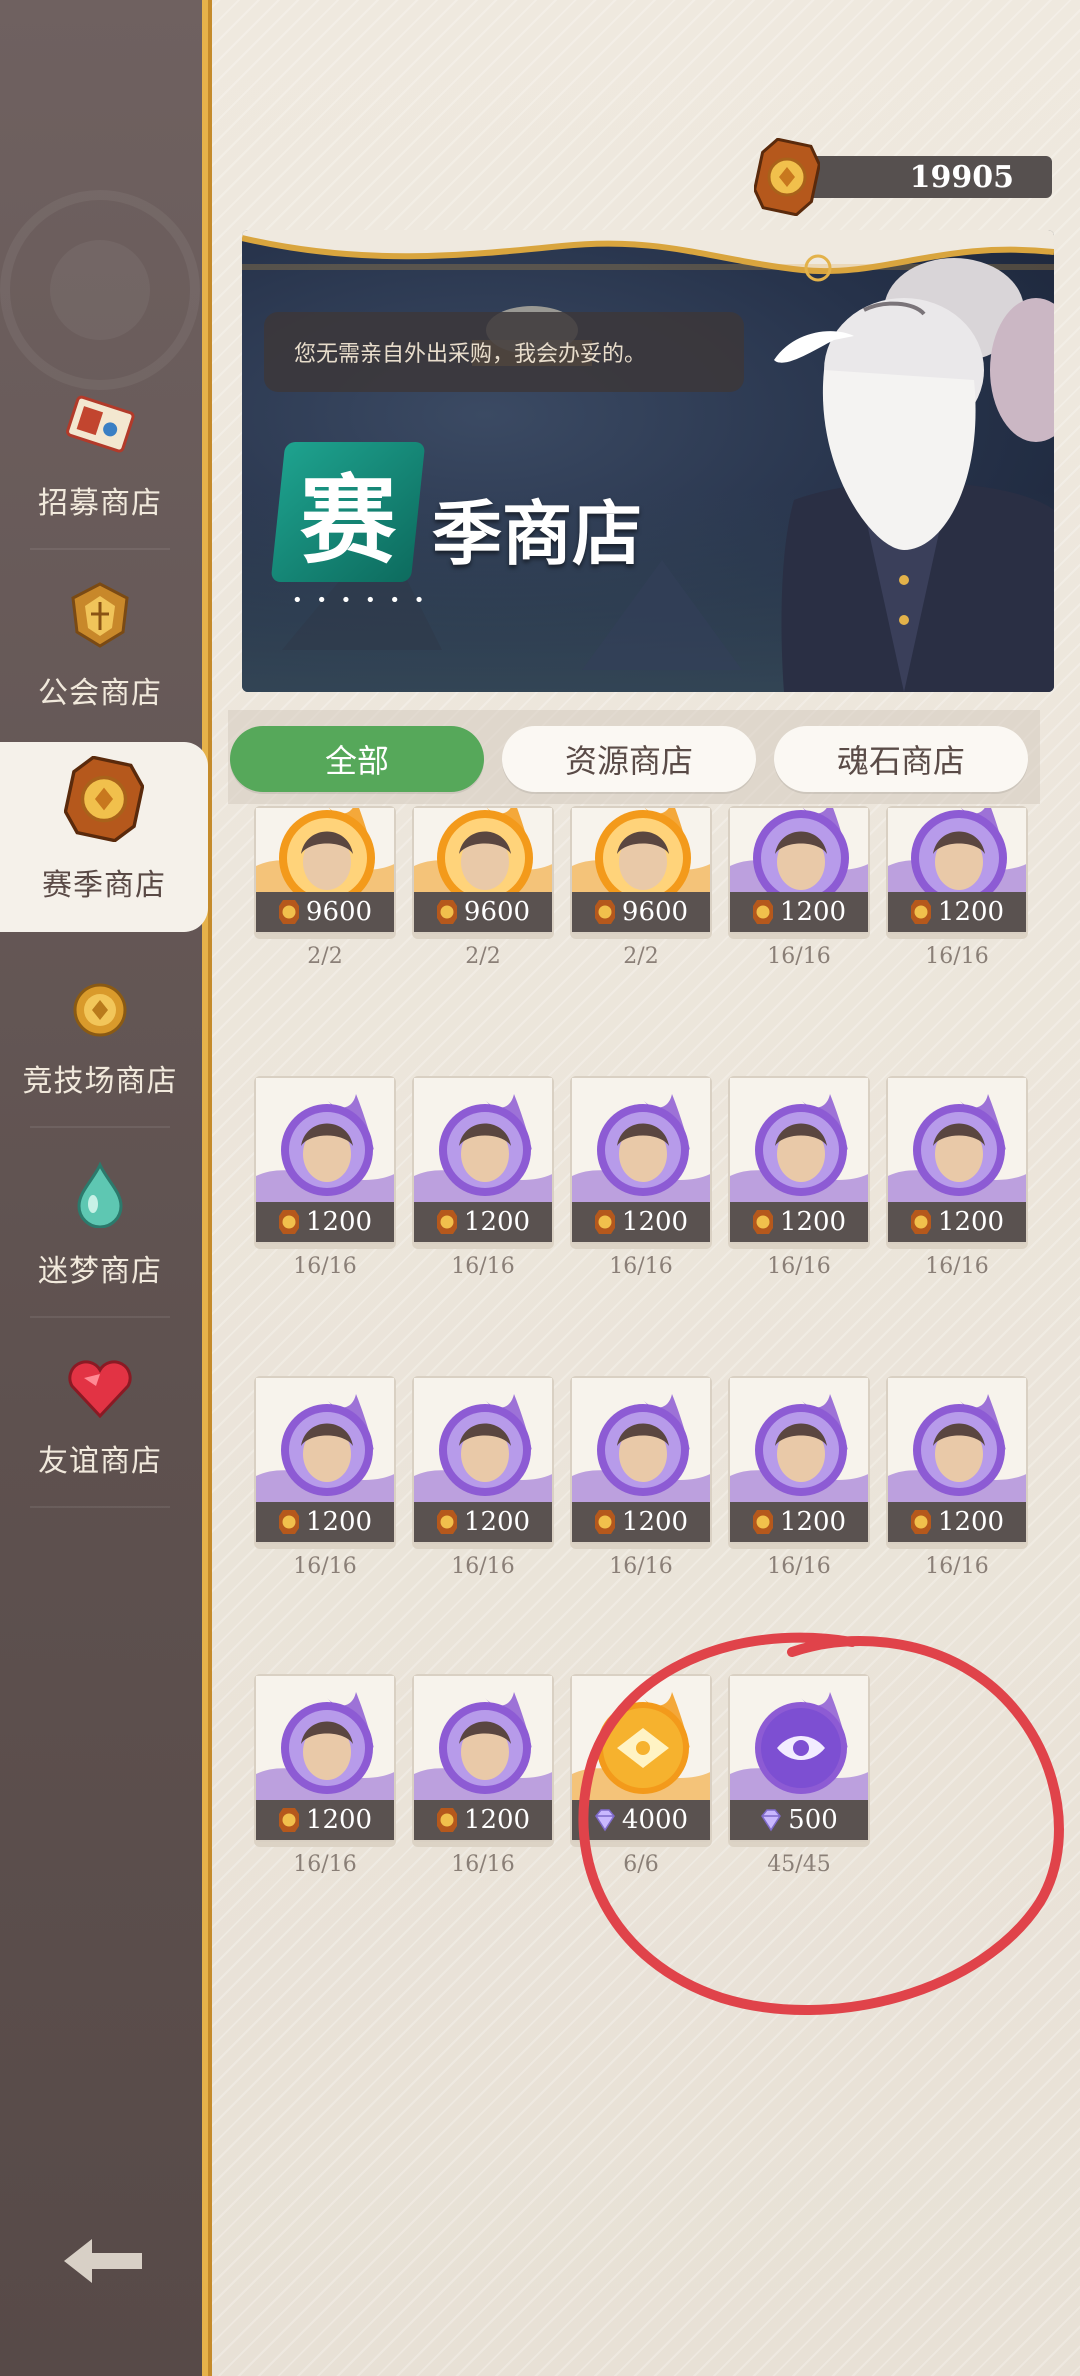 This screenshot has width=1080, height=2376. I want to click on divider, so click(100, 1507).